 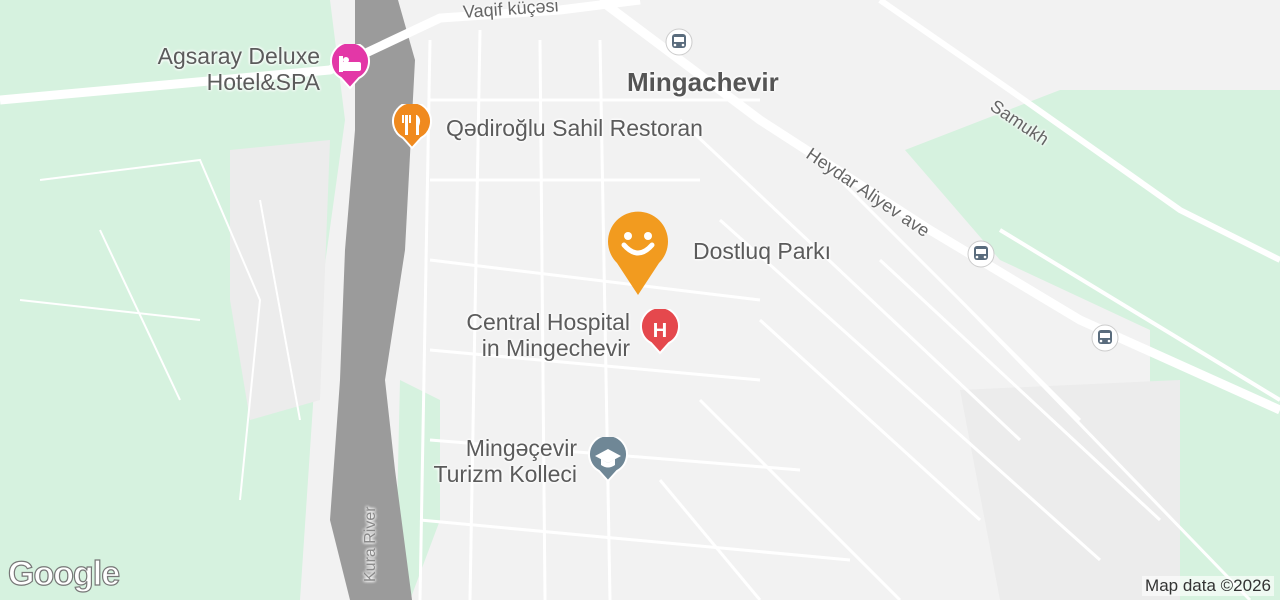 I want to click on hospital-h-icon: H, so click(x=660, y=332).